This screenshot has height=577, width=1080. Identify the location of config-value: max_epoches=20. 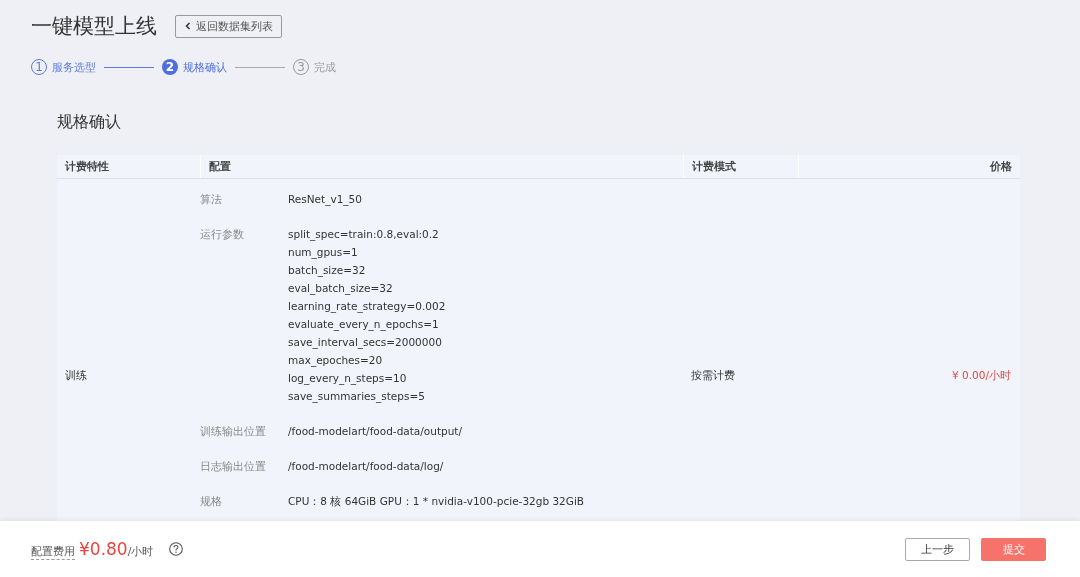
(336, 361).